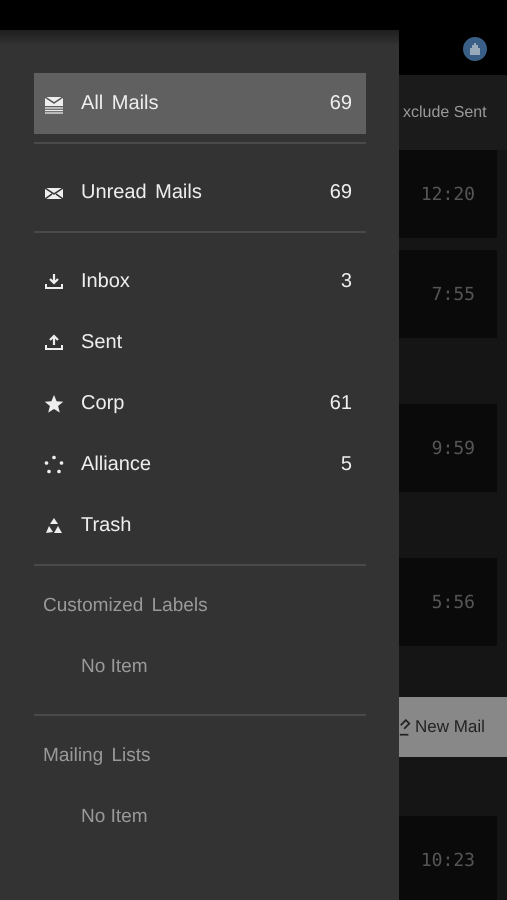 The image size is (507, 900). What do you see at coordinates (200, 342) in the screenshot?
I see `menu-item: Sent` at bounding box center [200, 342].